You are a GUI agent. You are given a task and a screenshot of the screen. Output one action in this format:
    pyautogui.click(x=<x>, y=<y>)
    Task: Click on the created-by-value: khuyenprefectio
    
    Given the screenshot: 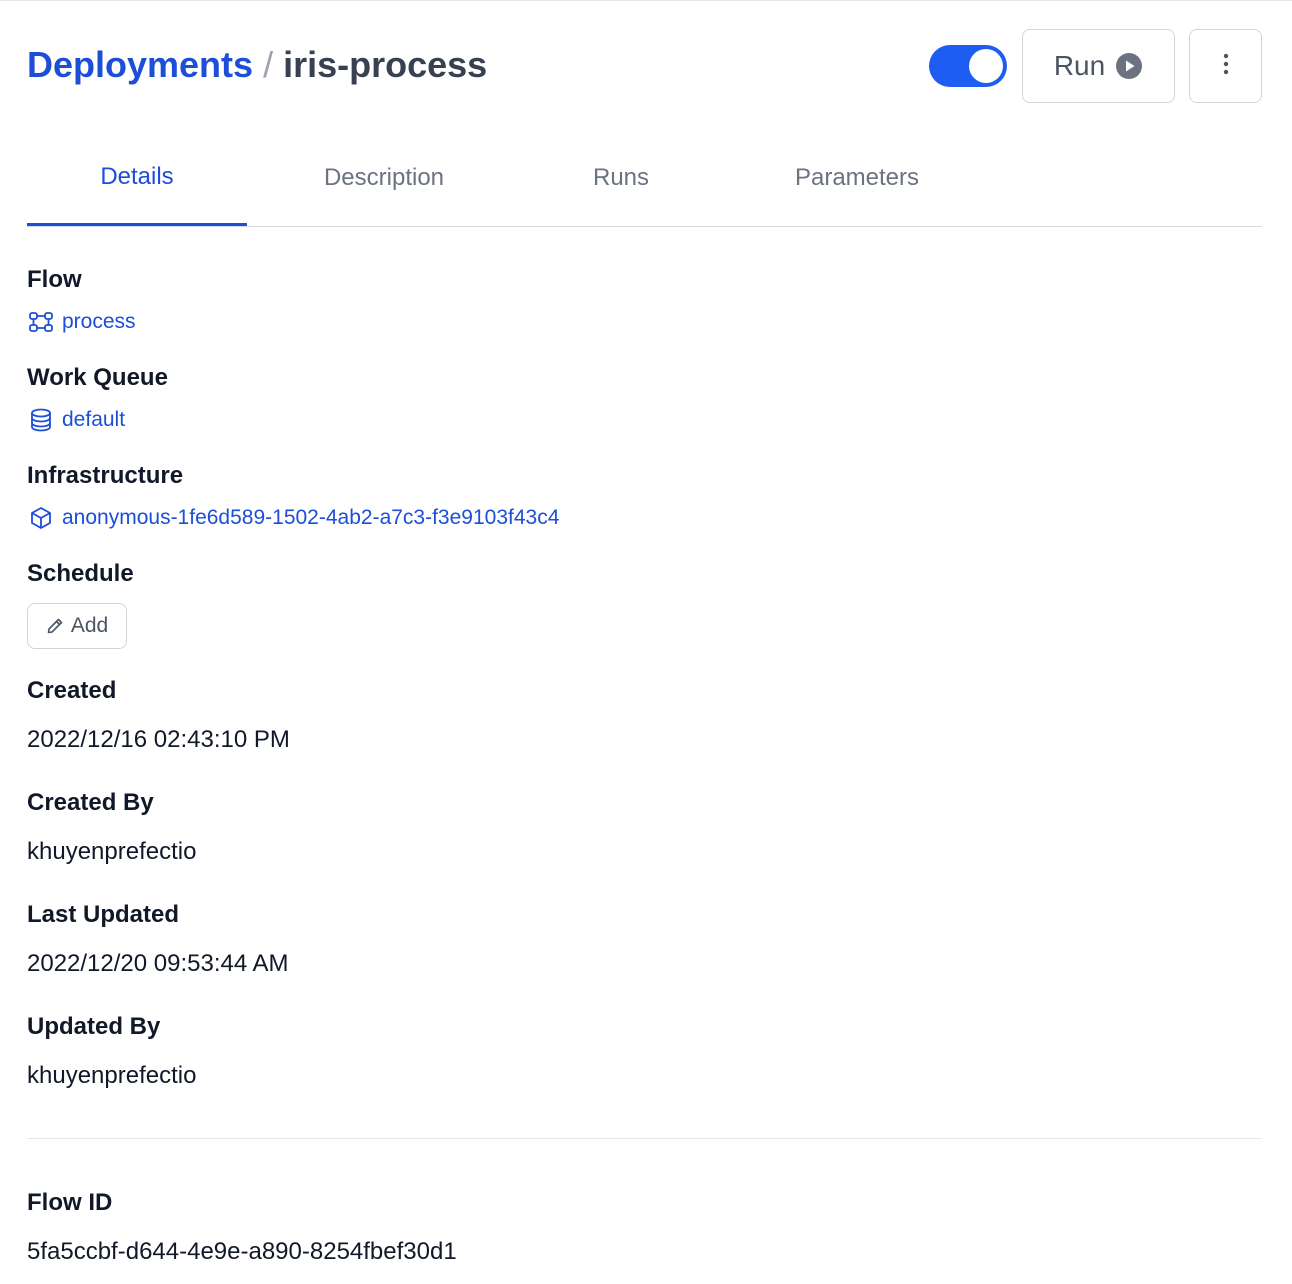 What is the action you would take?
    pyautogui.click(x=112, y=851)
    